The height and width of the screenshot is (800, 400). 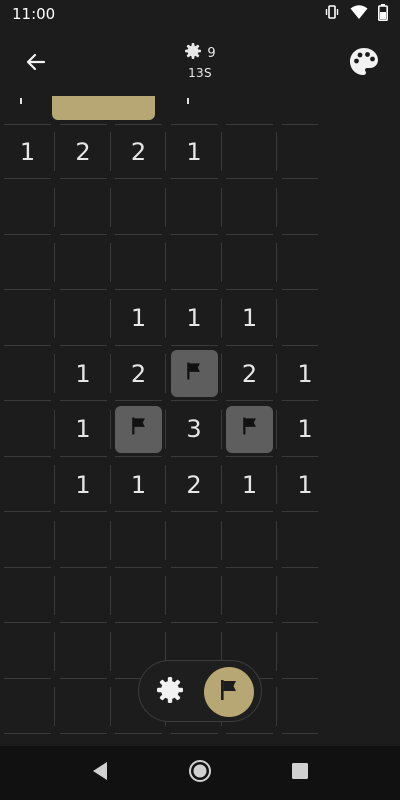 I want to click on board-cell: 3, so click(x=194, y=429).